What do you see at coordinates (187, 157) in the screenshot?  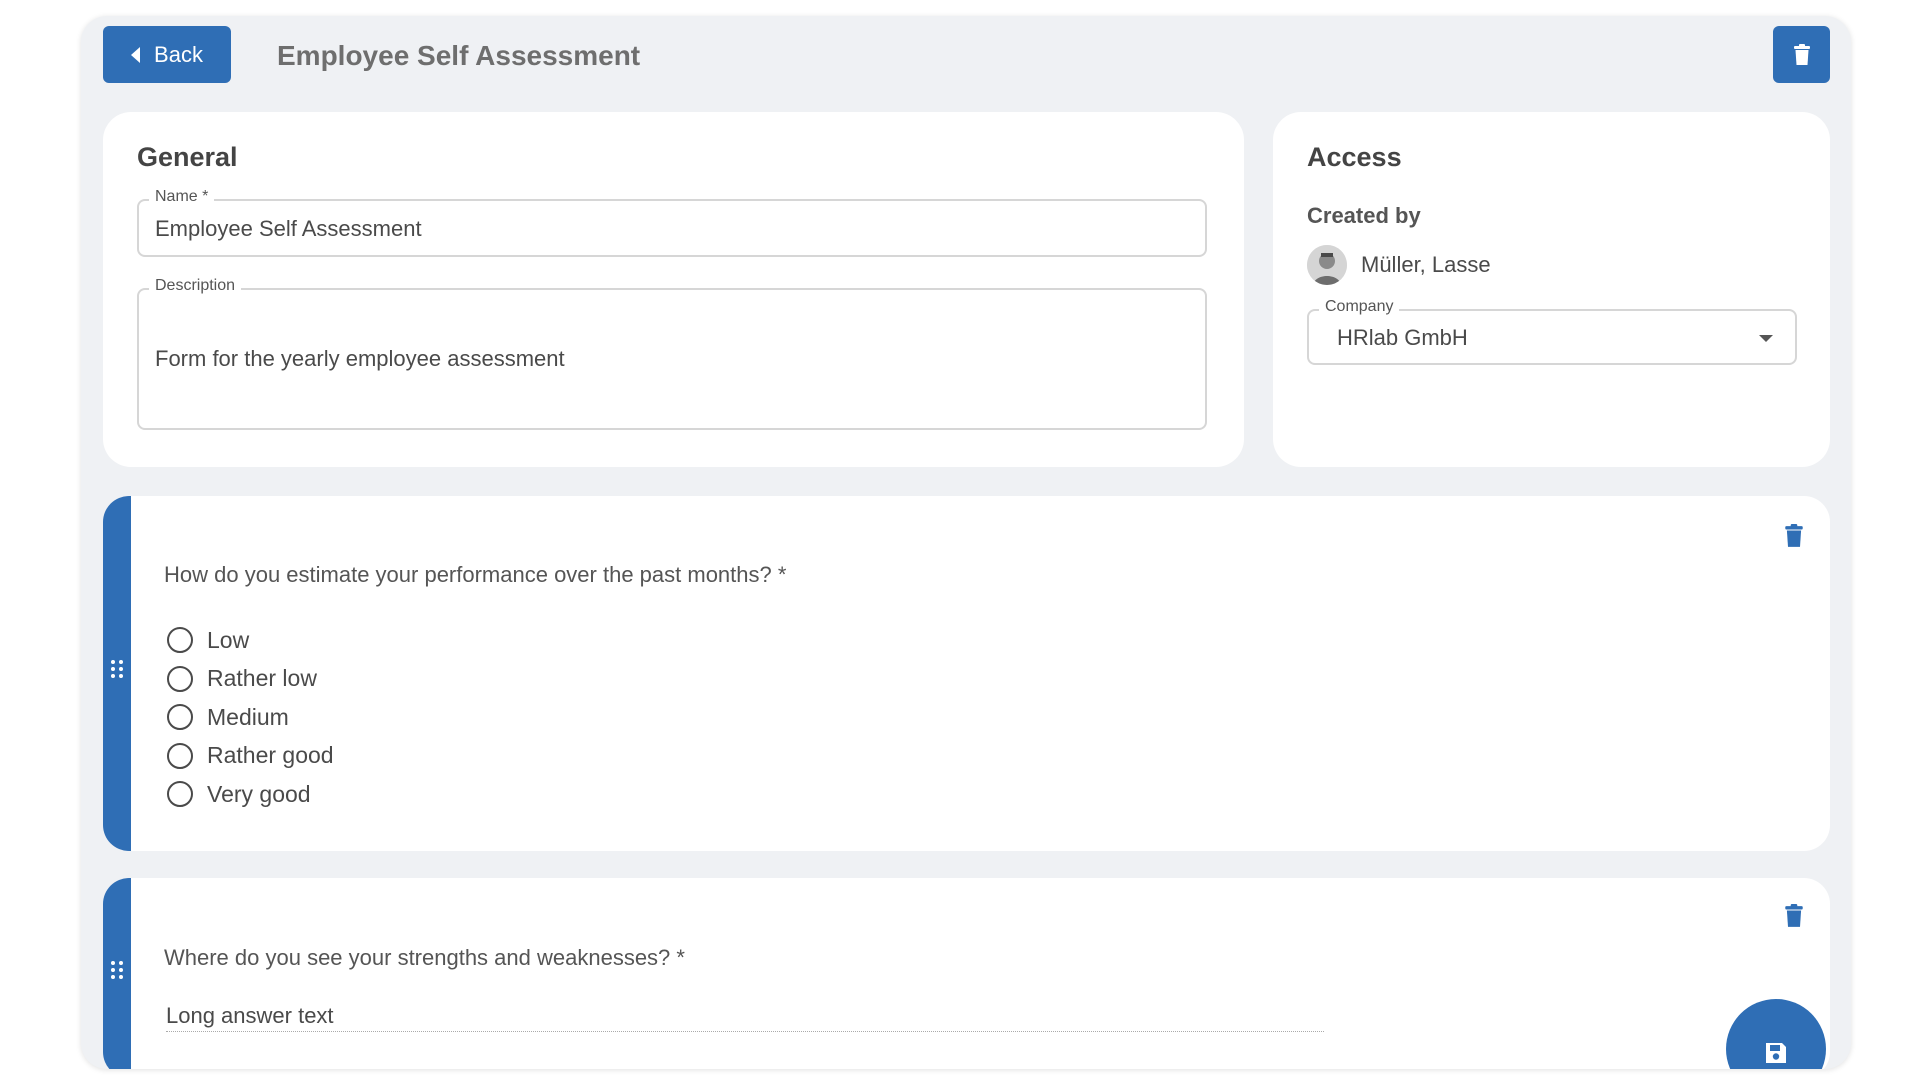 I see `general-title: General` at bounding box center [187, 157].